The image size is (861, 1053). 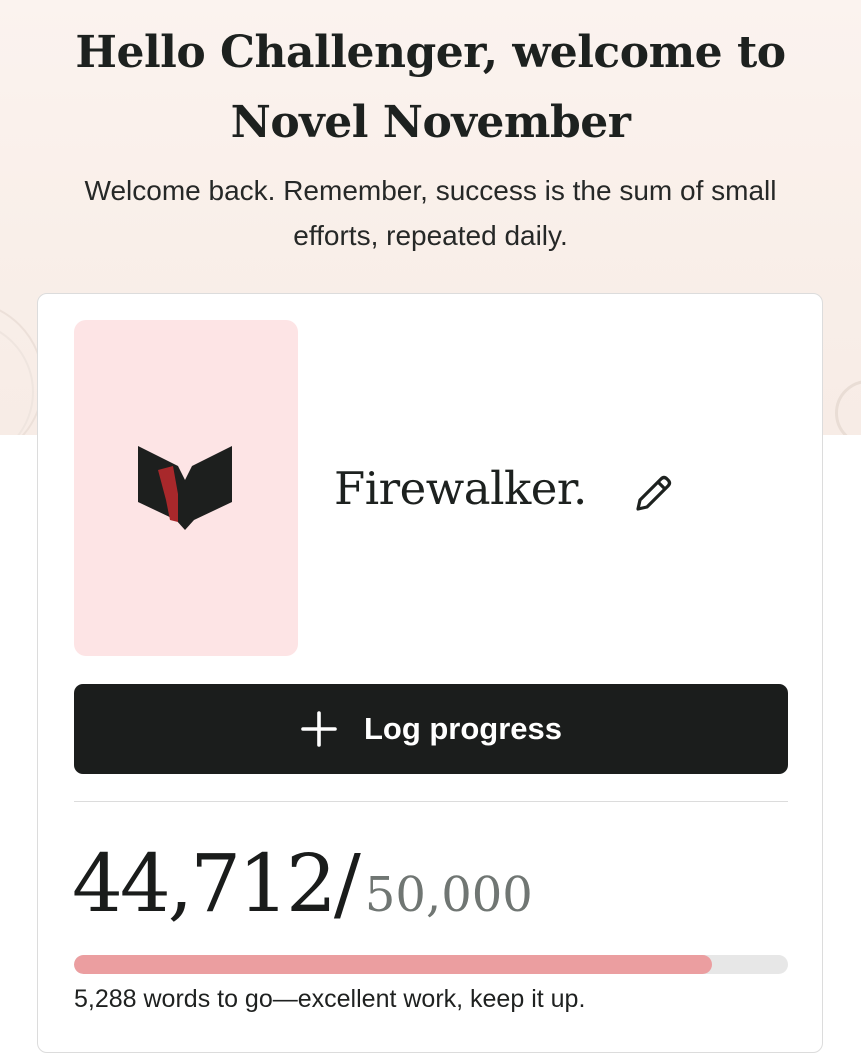 I want to click on words-written: 44,712, so click(x=204, y=883).